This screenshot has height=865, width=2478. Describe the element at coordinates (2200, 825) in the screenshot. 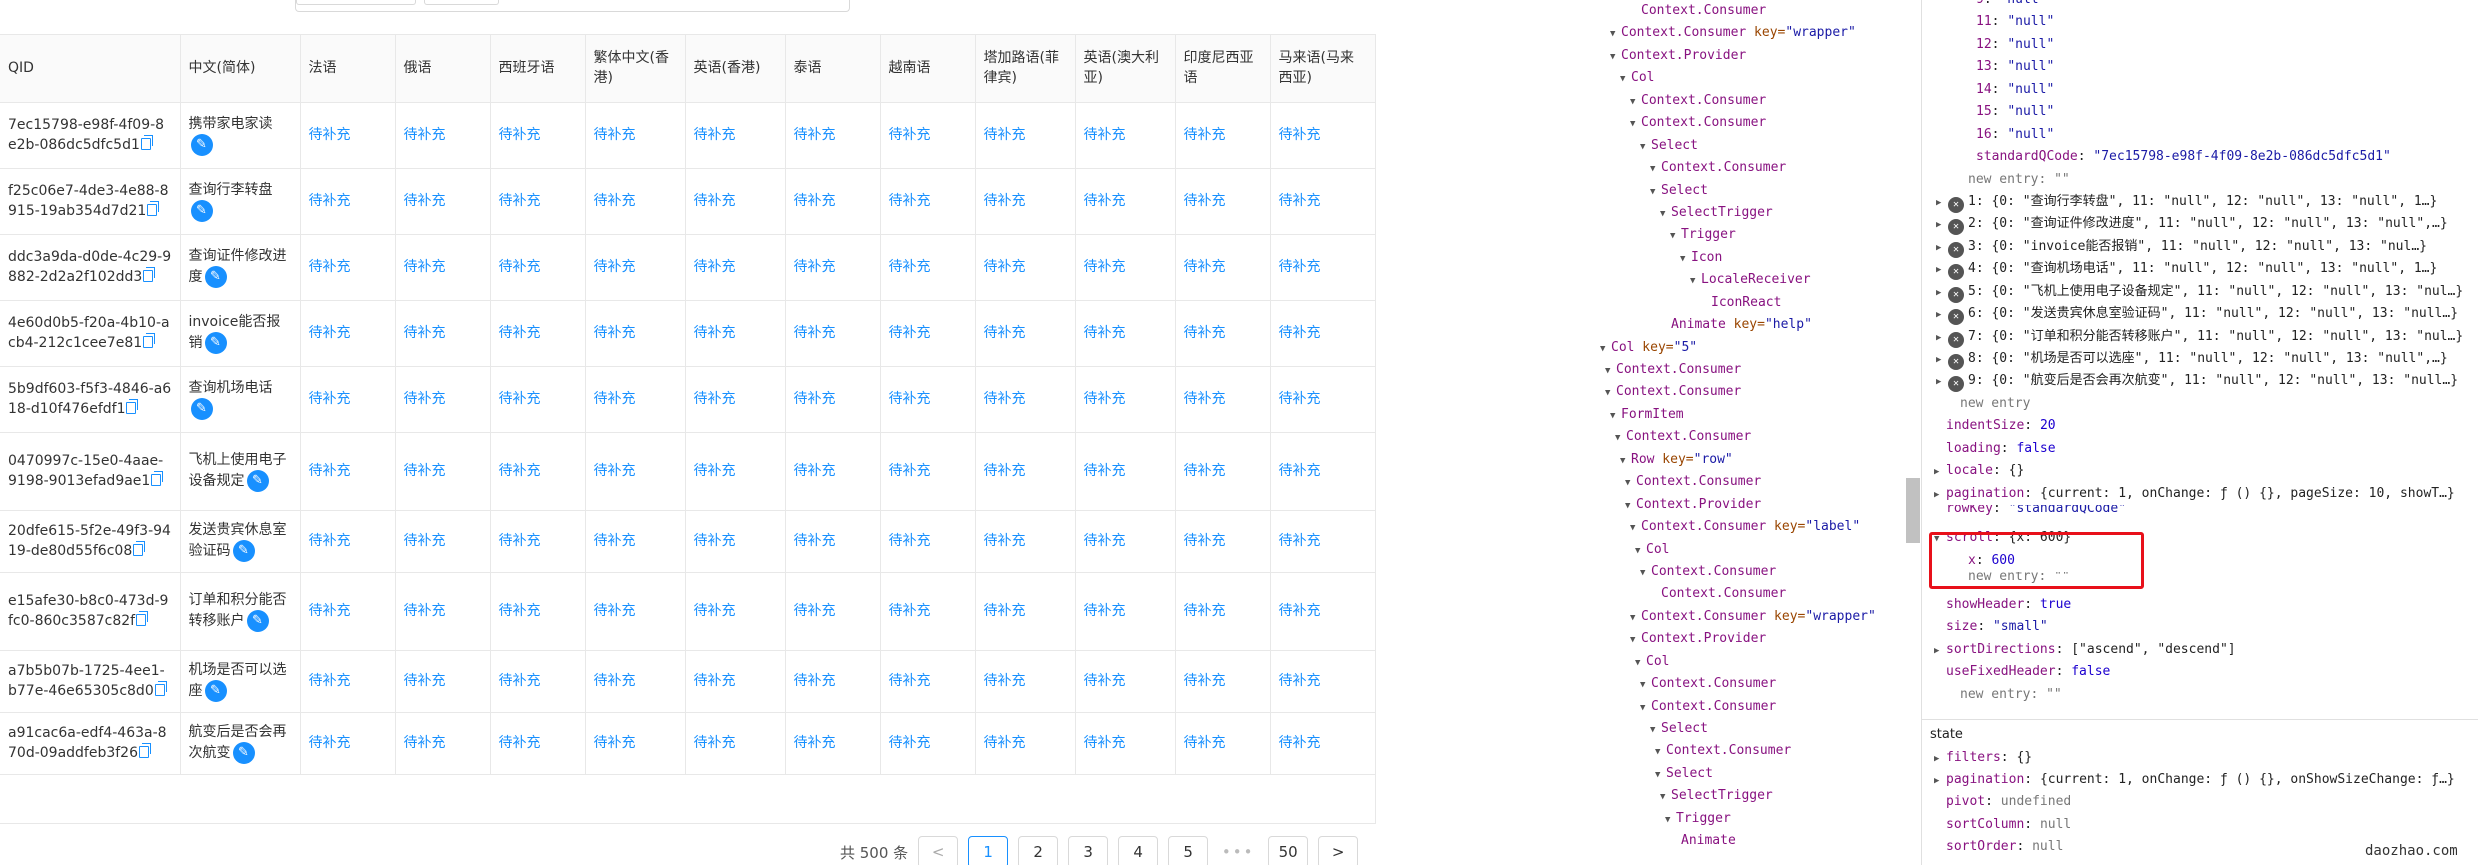

I see `state-sortColumn: sortColumn: null` at that location.